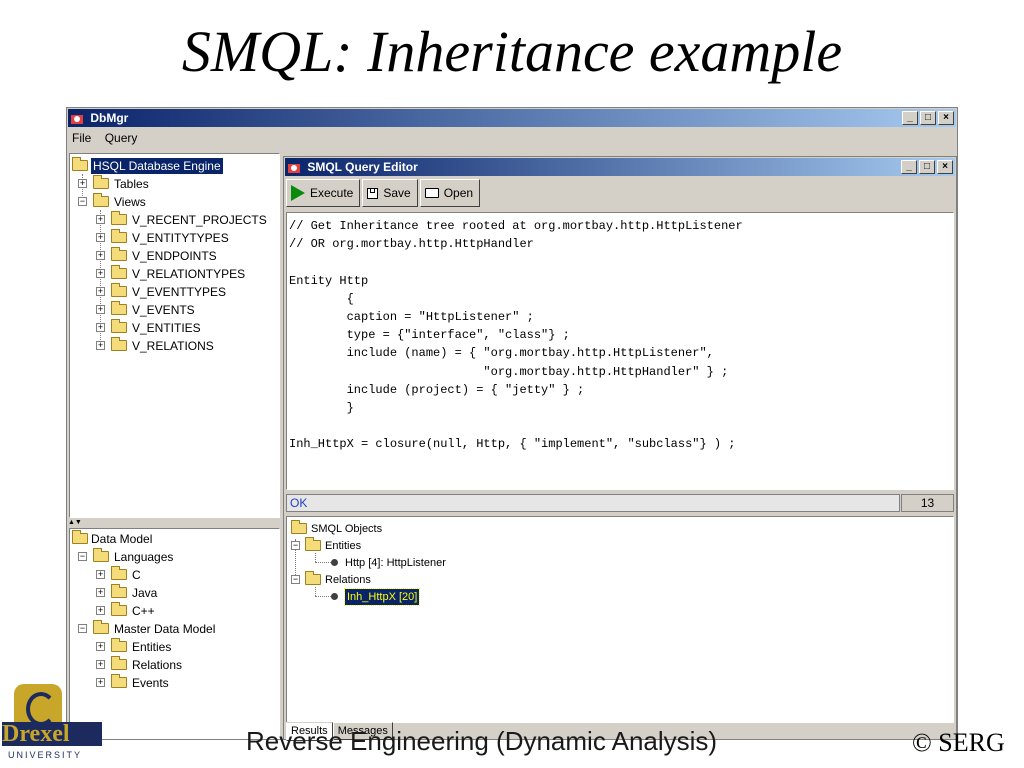 This screenshot has width=1024, height=768. I want to click on tree-label: Tables, so click(131, 184).